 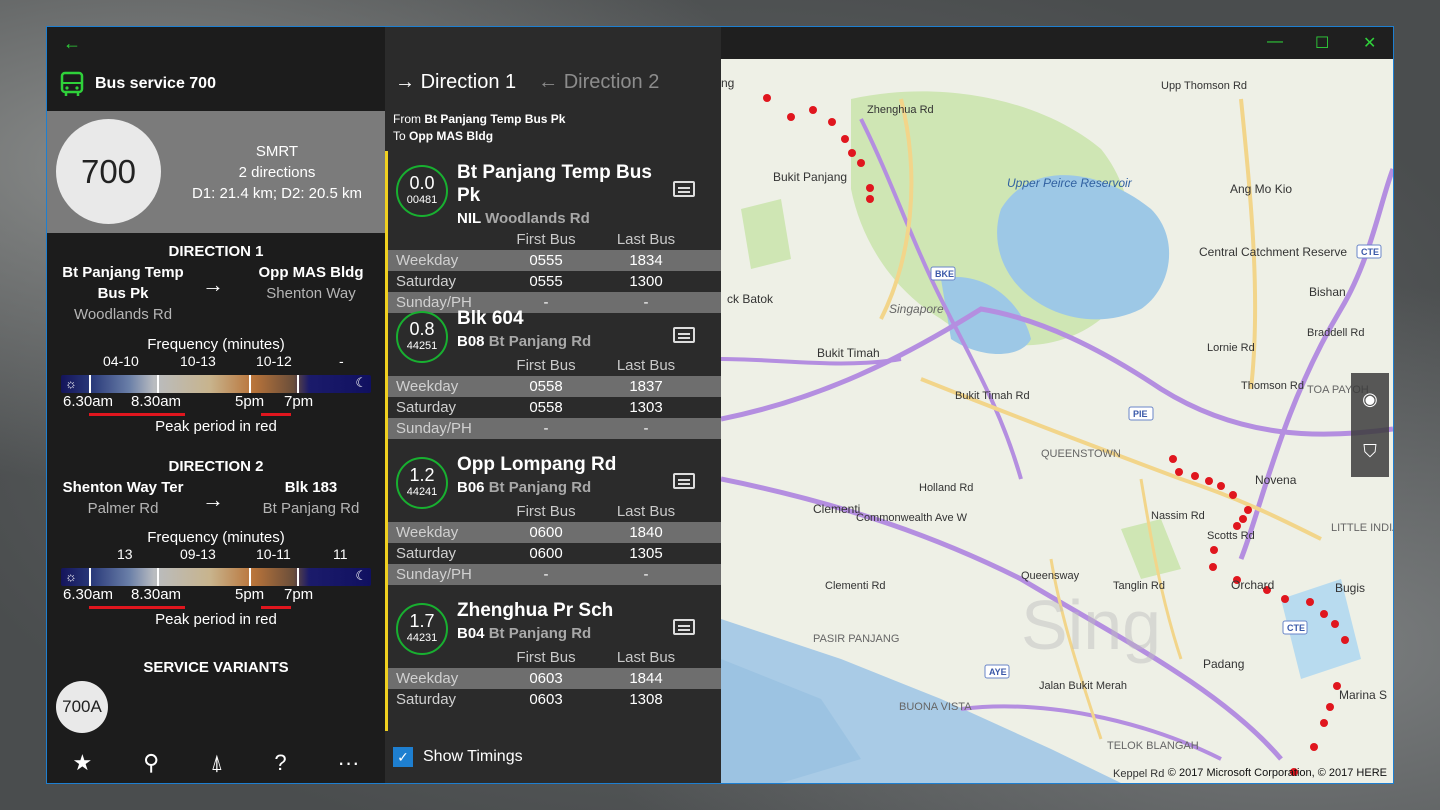 I want to click on direction-1-origin-line2: Bus Pk, so click(x=123, y=293).